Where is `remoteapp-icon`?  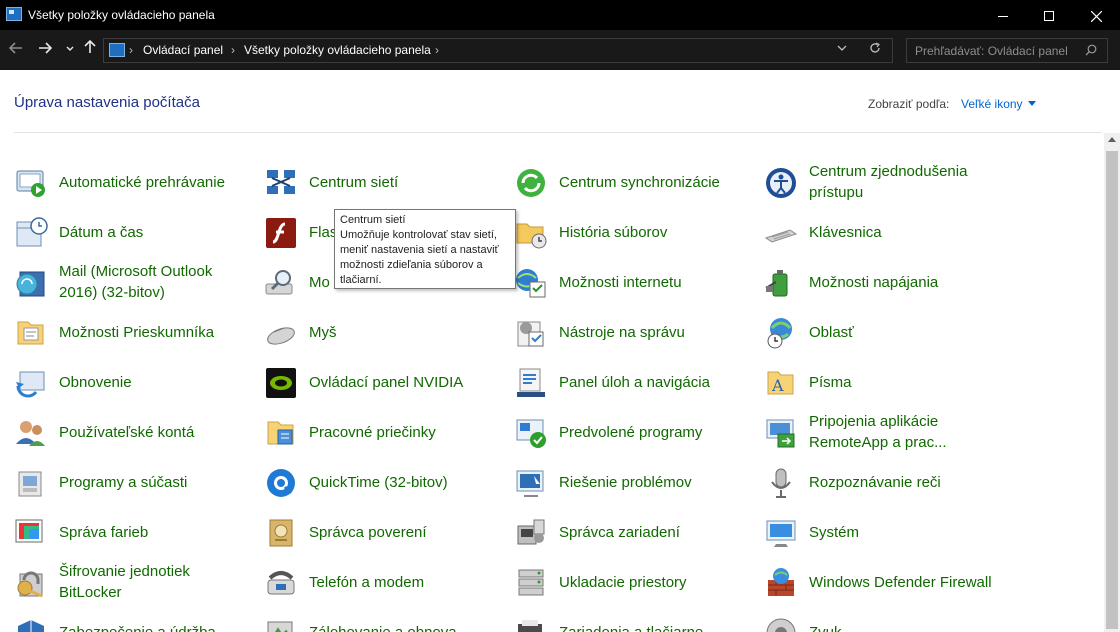 remoteapp-icon is located at coordinates (781, 433).